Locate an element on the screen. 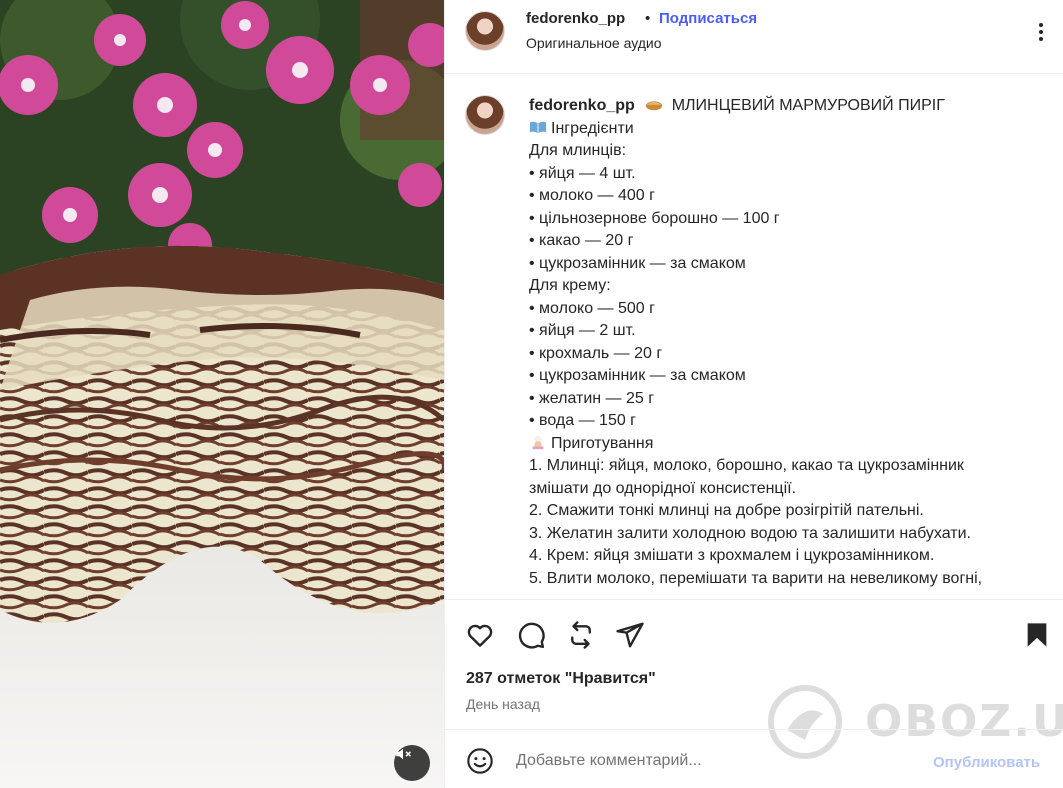 The height and width of the screenshot is (788, 1063). repost-icon is located at coordinates (581, 635).